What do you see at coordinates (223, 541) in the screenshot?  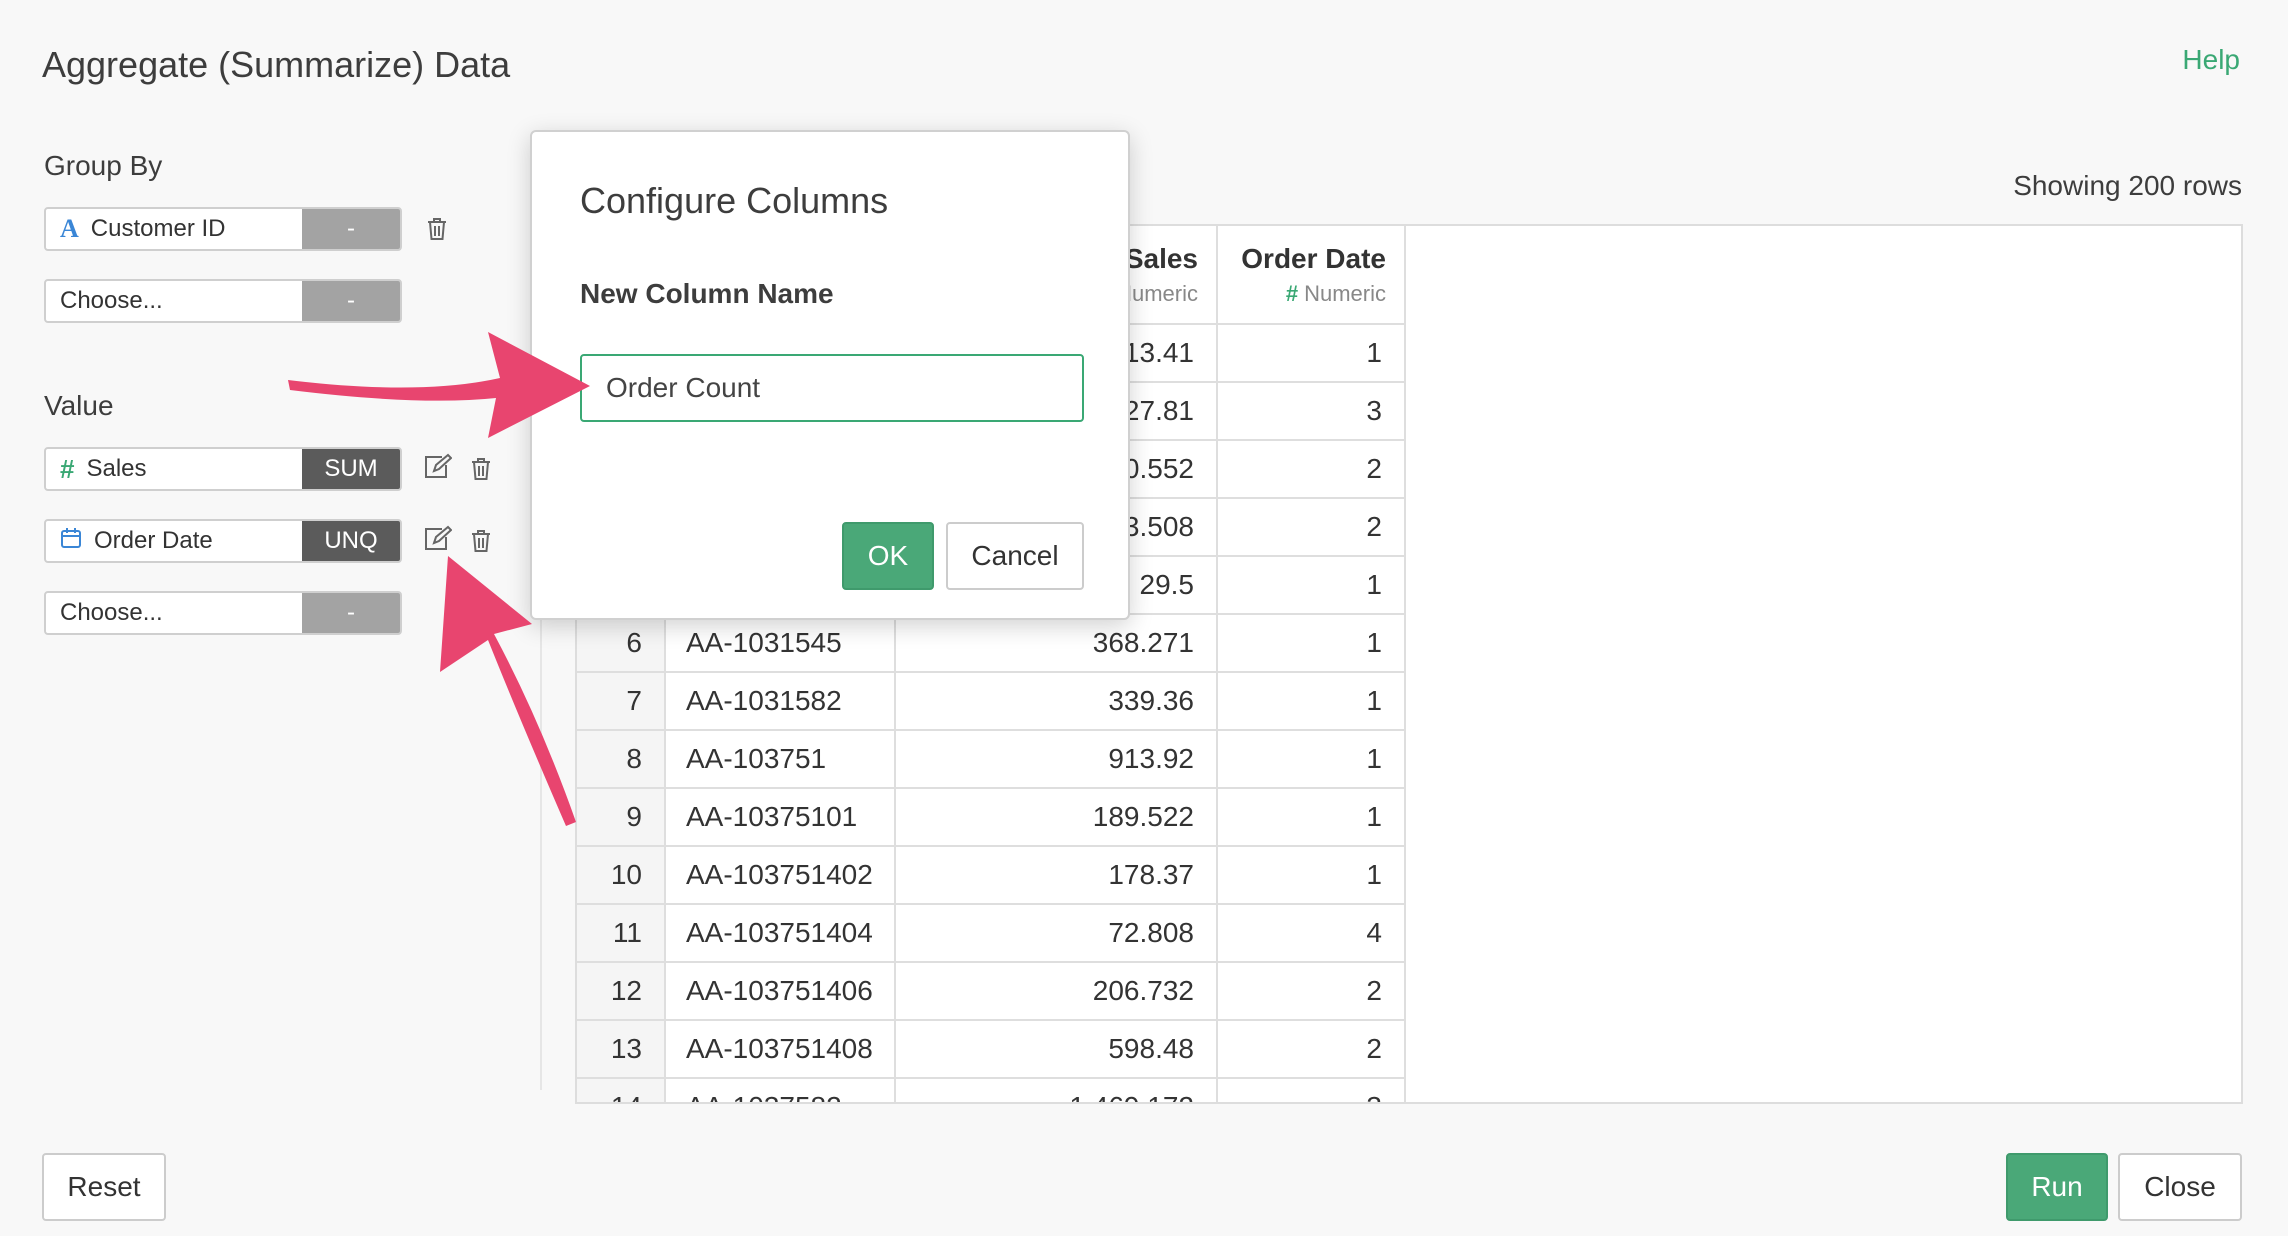 I see `value-picker-order-date: Order Date UNQ` at bounding box center [223, 541].